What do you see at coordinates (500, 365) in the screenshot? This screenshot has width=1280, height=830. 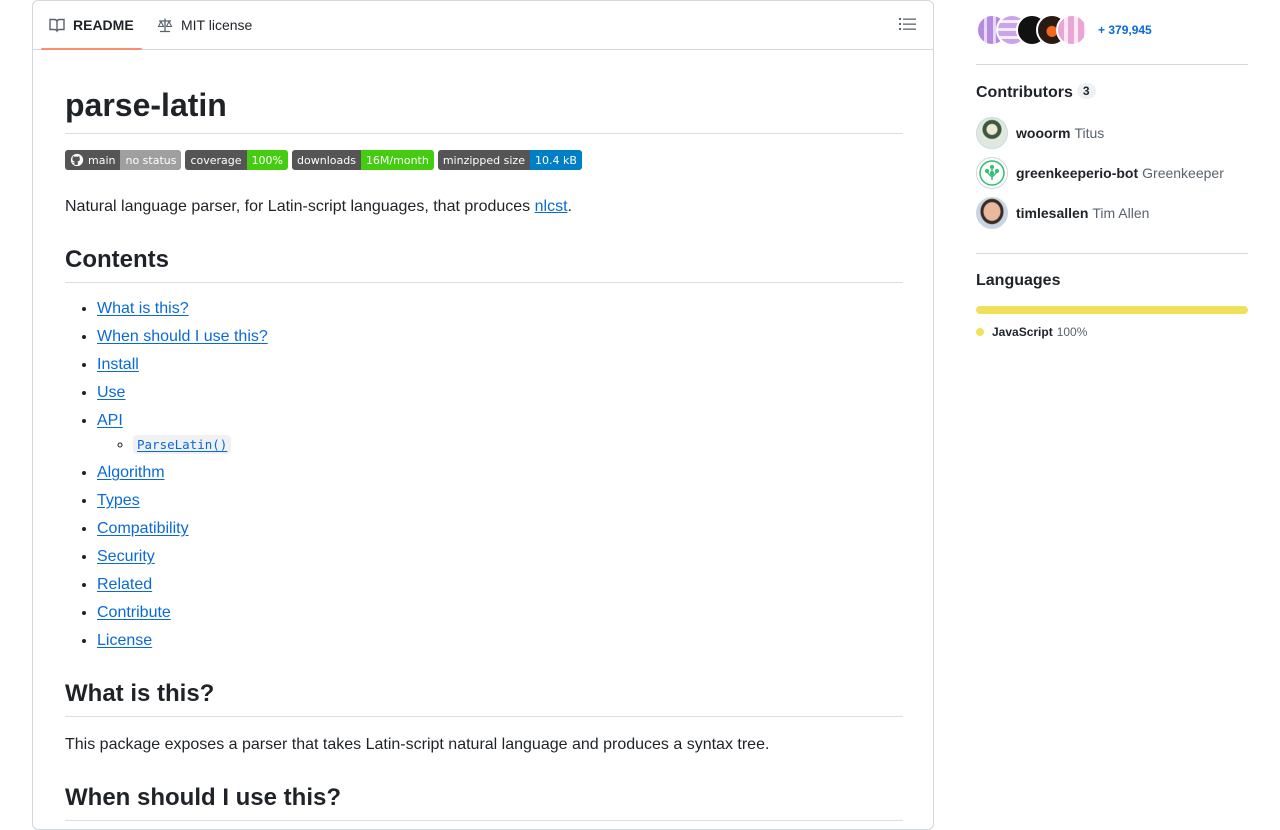 I see `list-item: Install` at bounding box center [500, 365].